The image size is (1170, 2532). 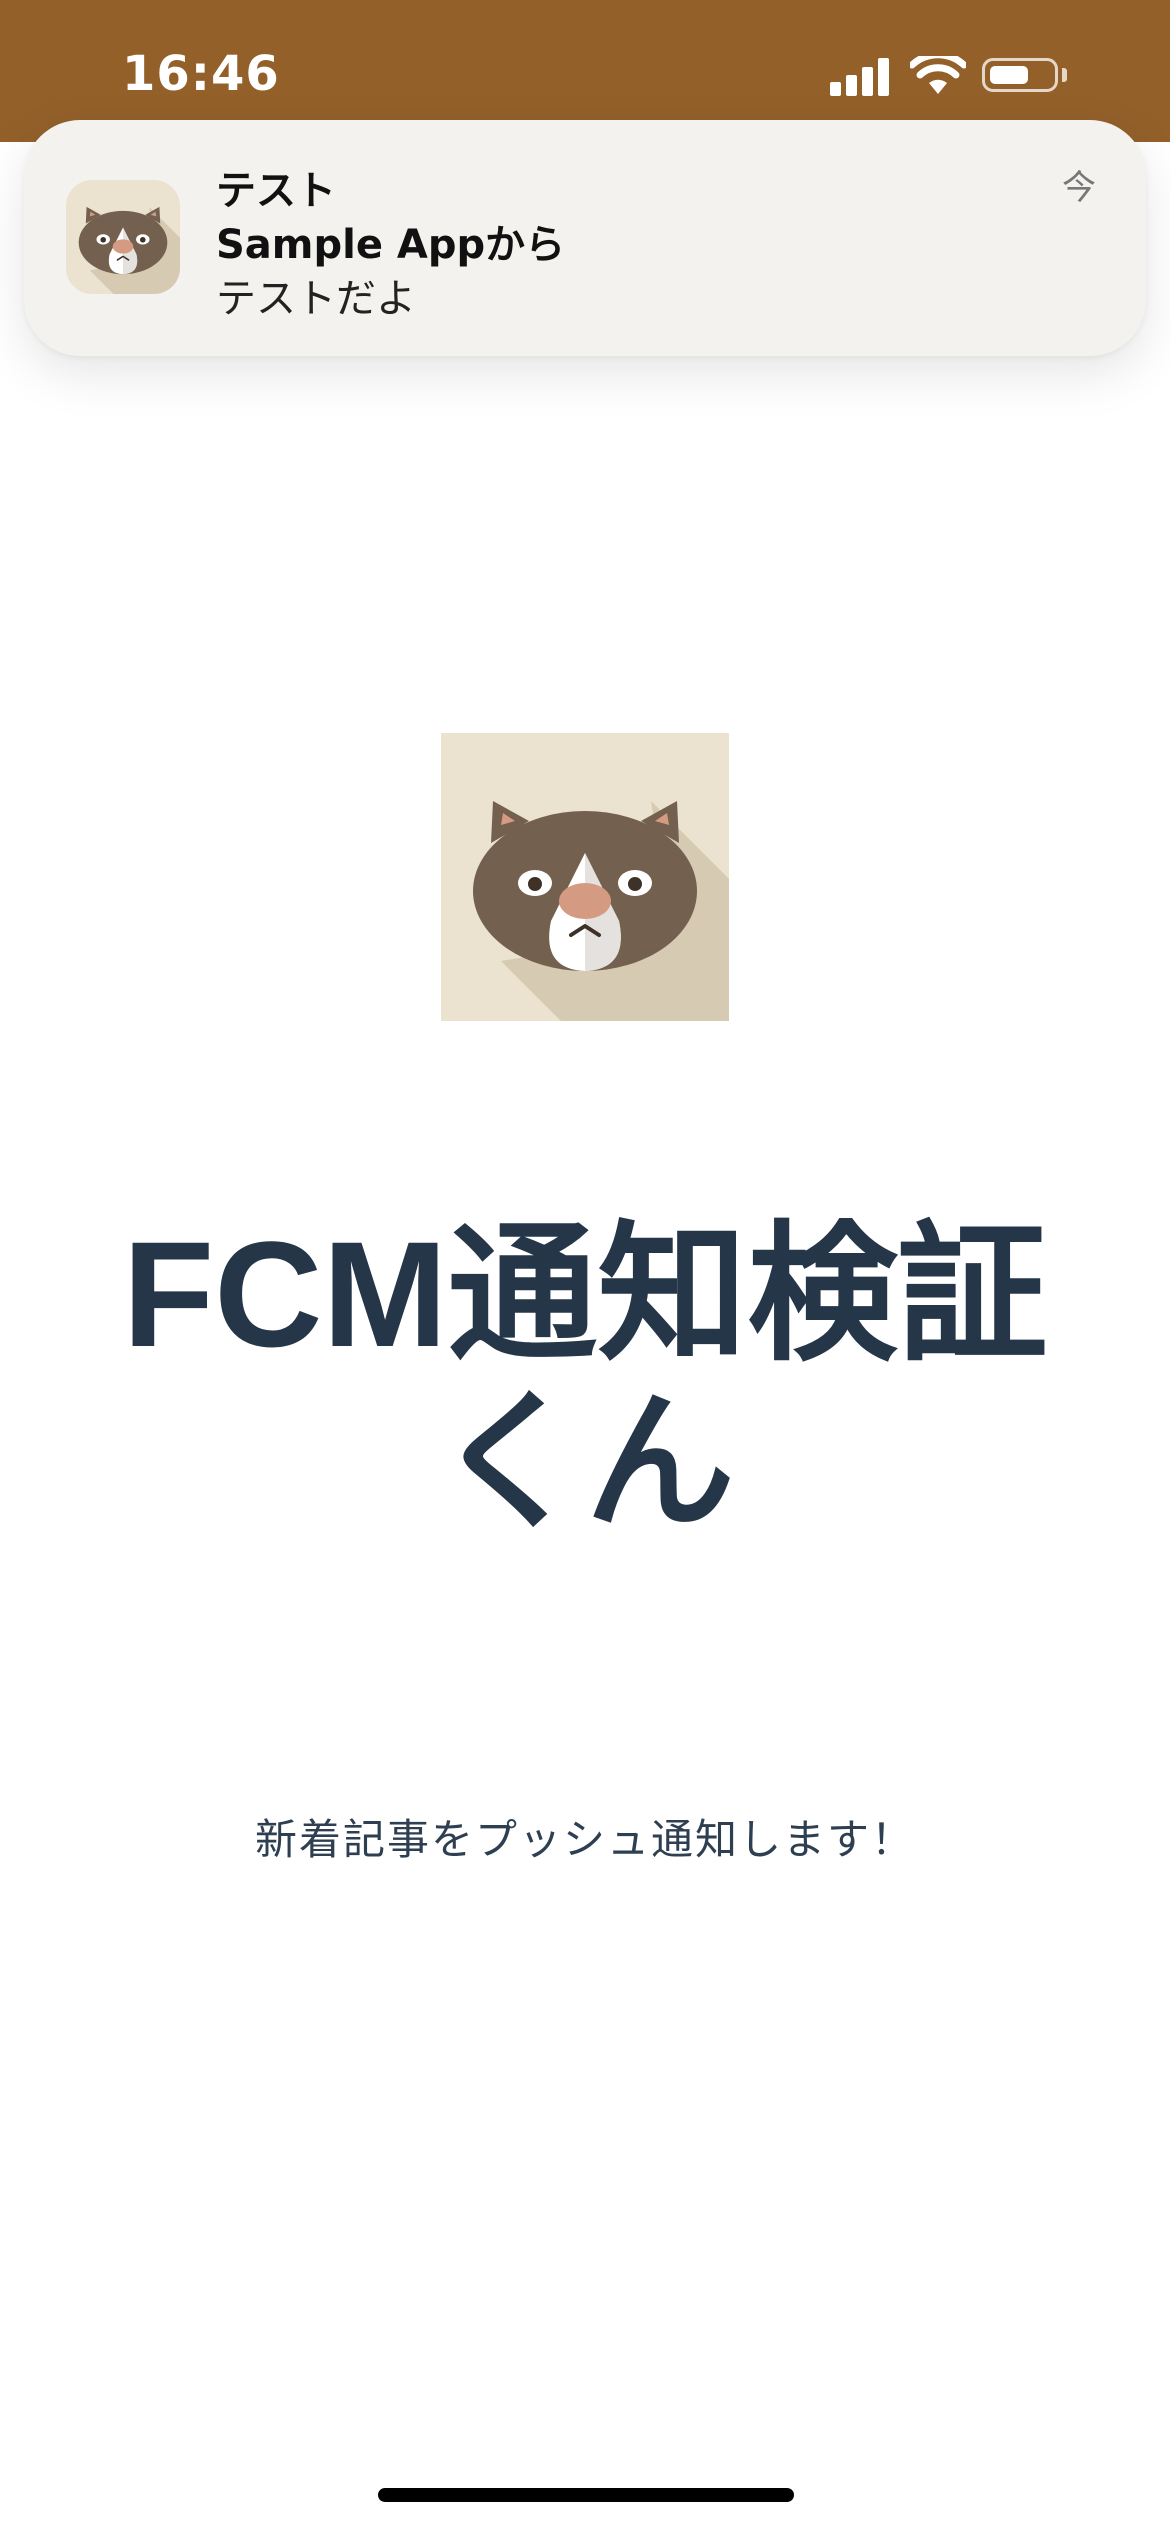 I want to click on status-icons, so click(x=960, y=73).